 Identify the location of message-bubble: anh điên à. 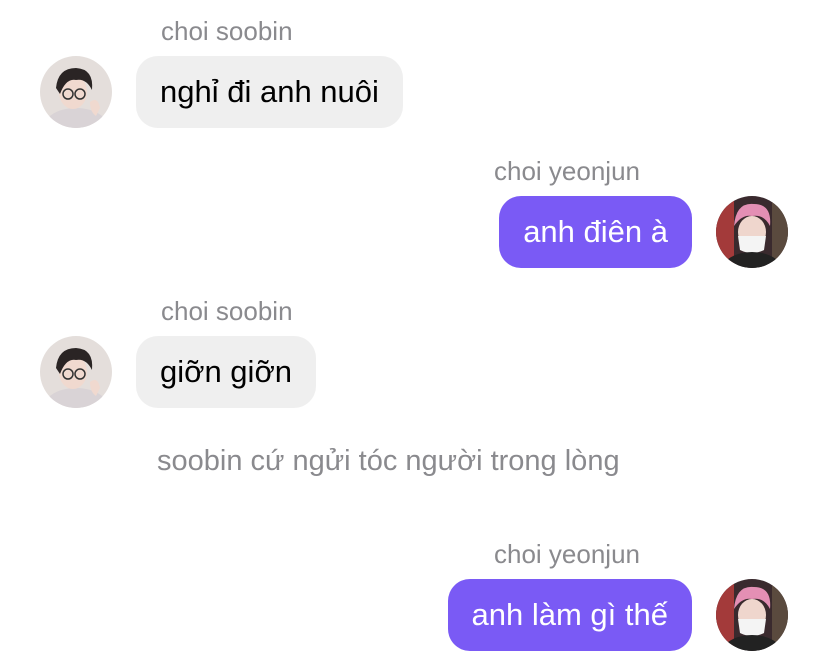
(595, 232).